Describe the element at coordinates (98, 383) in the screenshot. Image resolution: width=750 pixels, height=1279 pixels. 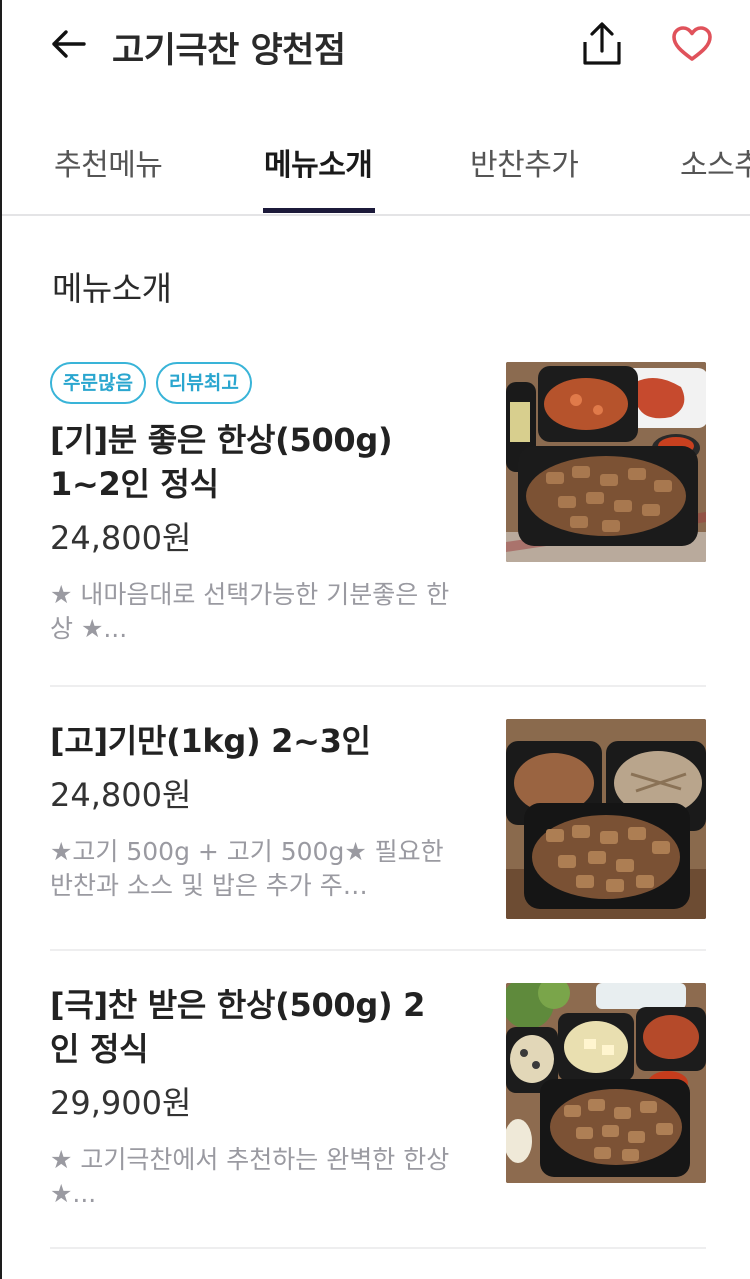
I see `badge-popular: 주문많음` at that location.